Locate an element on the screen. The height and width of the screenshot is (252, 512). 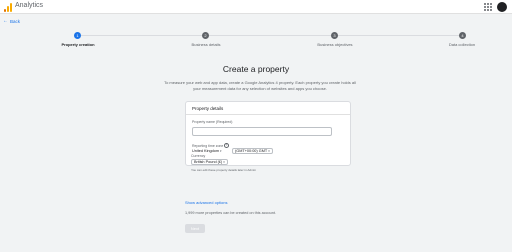
back-link: ← Back is located at coordinates (11, 21).